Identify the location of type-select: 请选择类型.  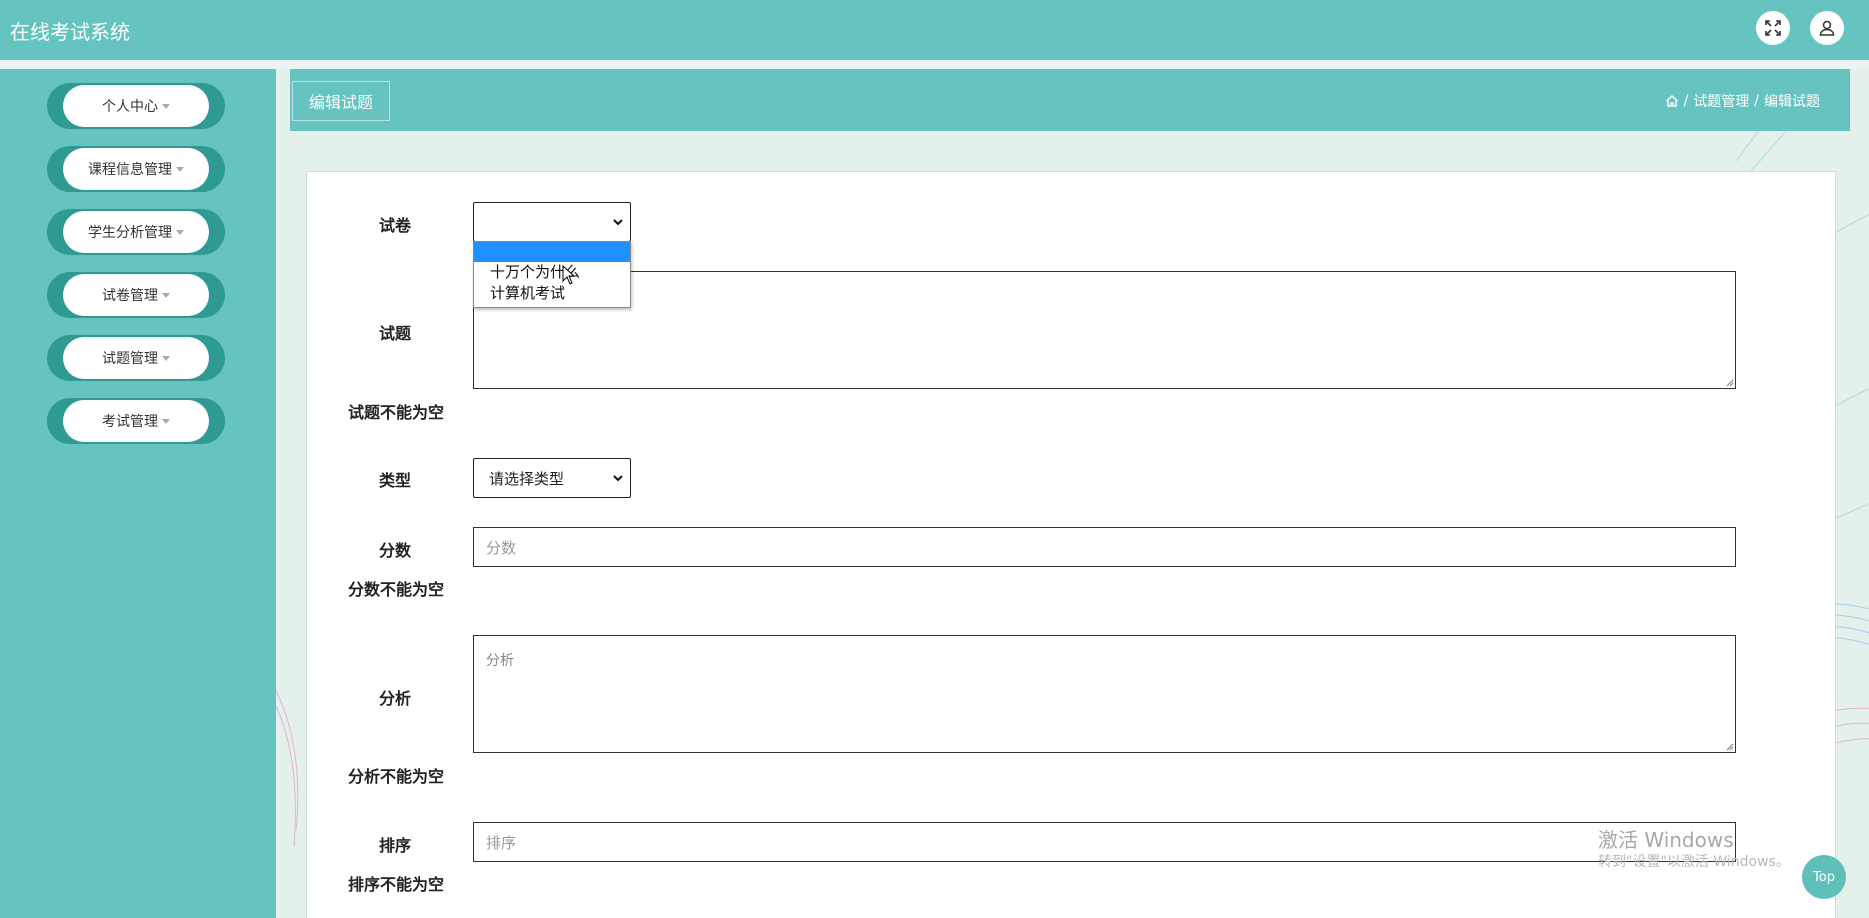
(552, 478).